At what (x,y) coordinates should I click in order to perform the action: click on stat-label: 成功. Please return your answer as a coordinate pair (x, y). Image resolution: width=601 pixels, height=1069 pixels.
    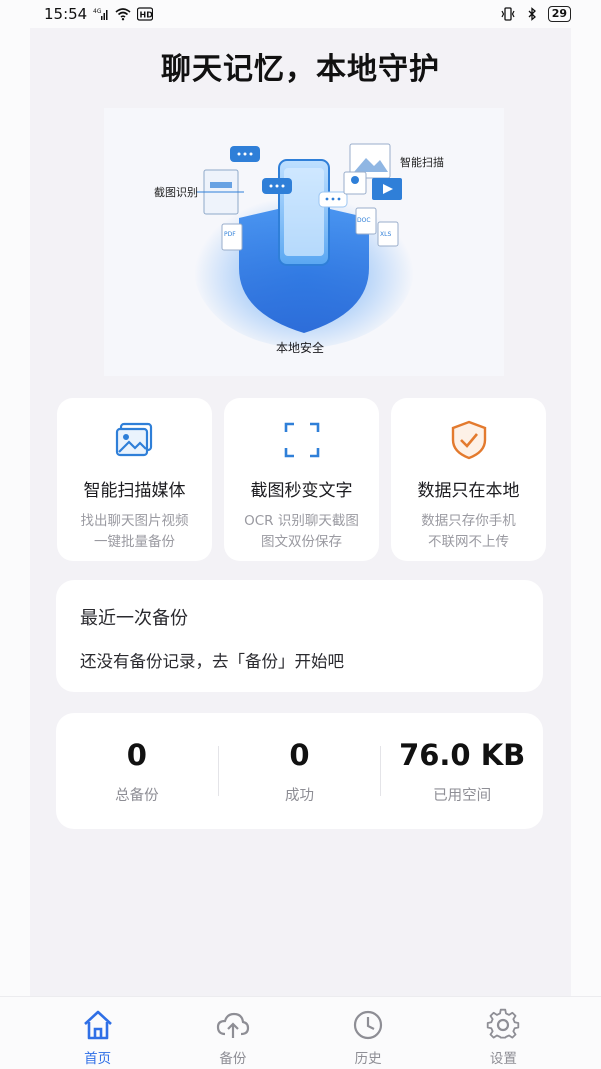
    Looking at the image, I should click on (299, 795).